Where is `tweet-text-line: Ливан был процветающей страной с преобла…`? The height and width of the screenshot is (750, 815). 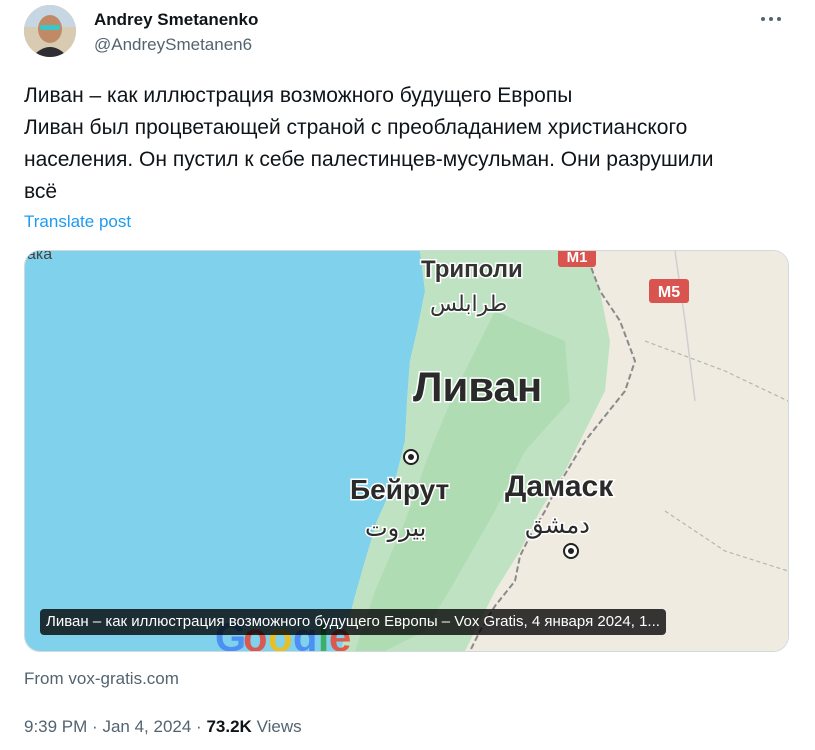
tweet-text-line: Ливан был процветающей страной с преобла… is located at coordinates (356, 127).